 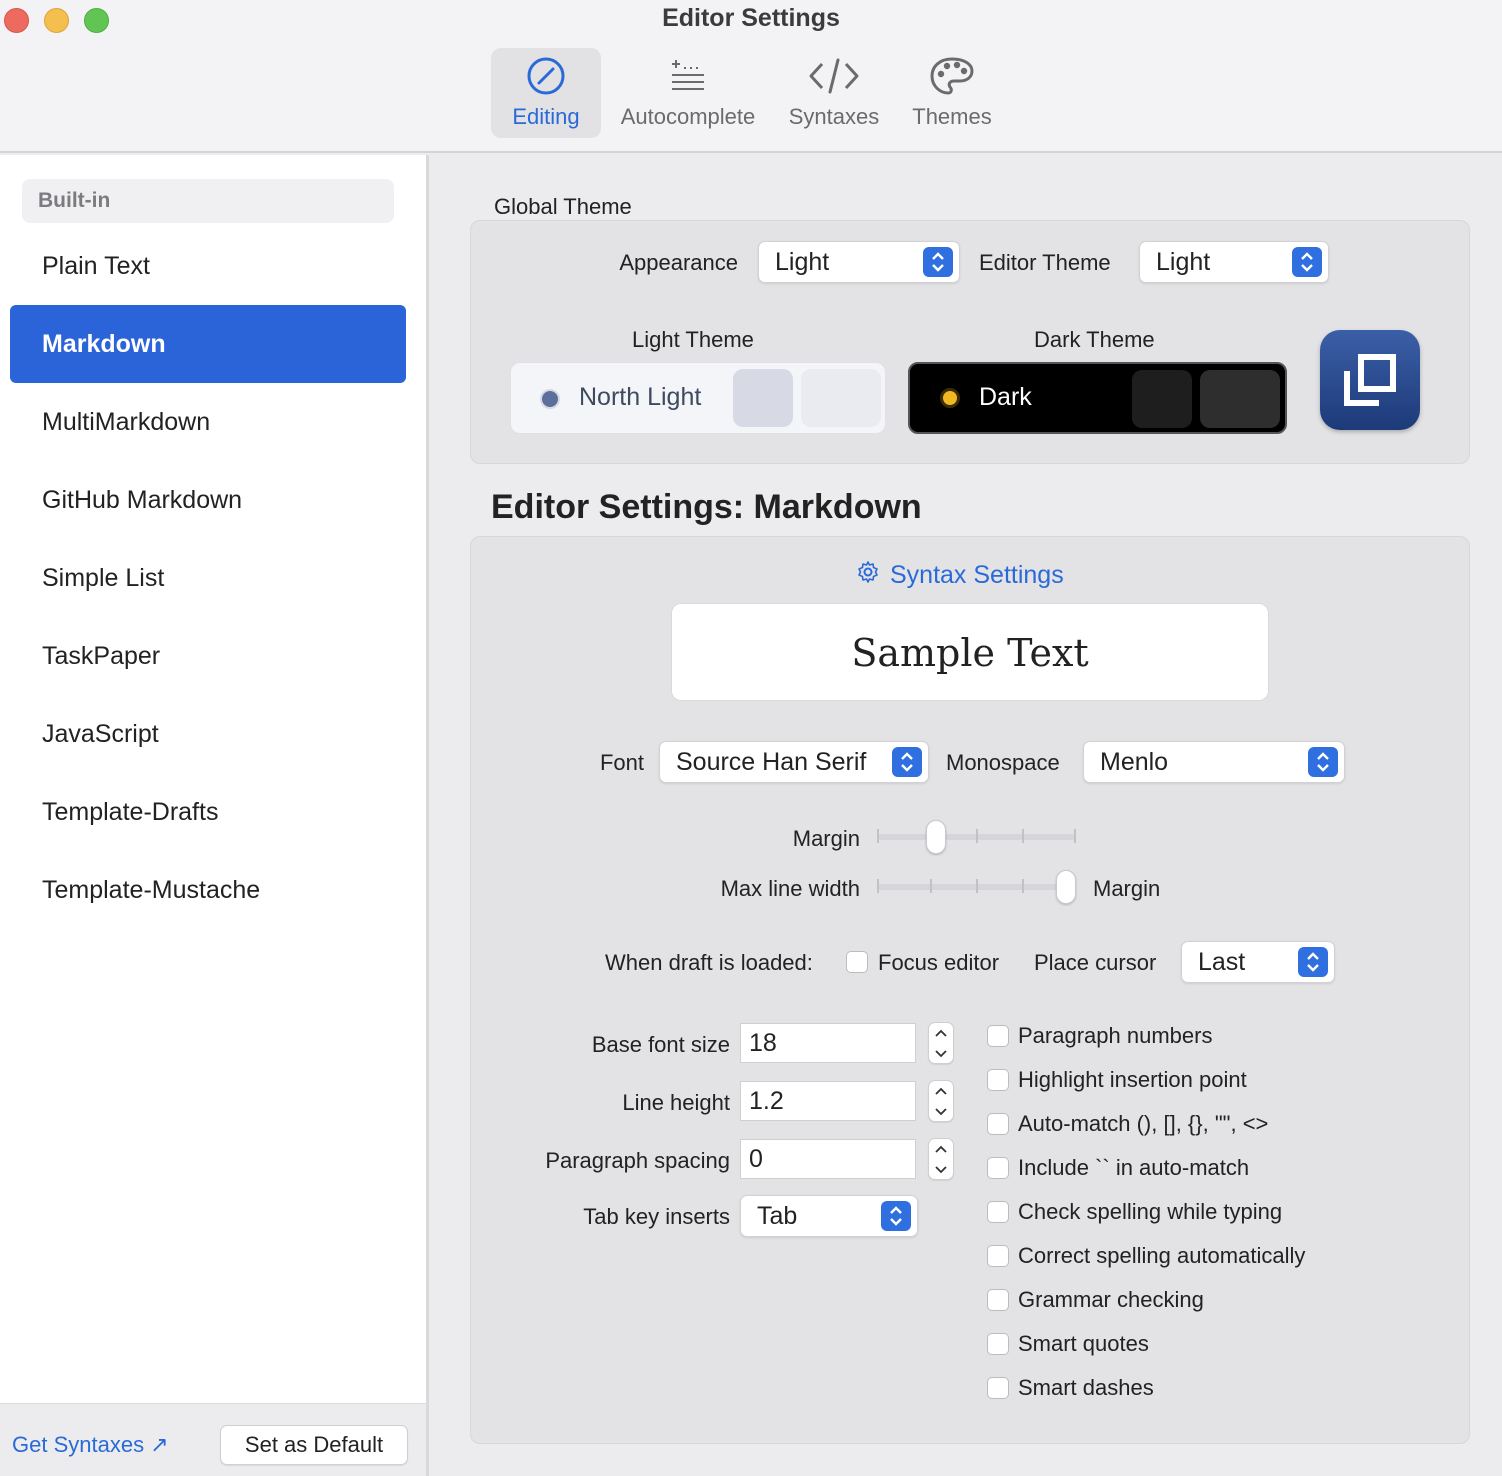 I want to click on tab-themes: Themes, so click(x=952, y=93).